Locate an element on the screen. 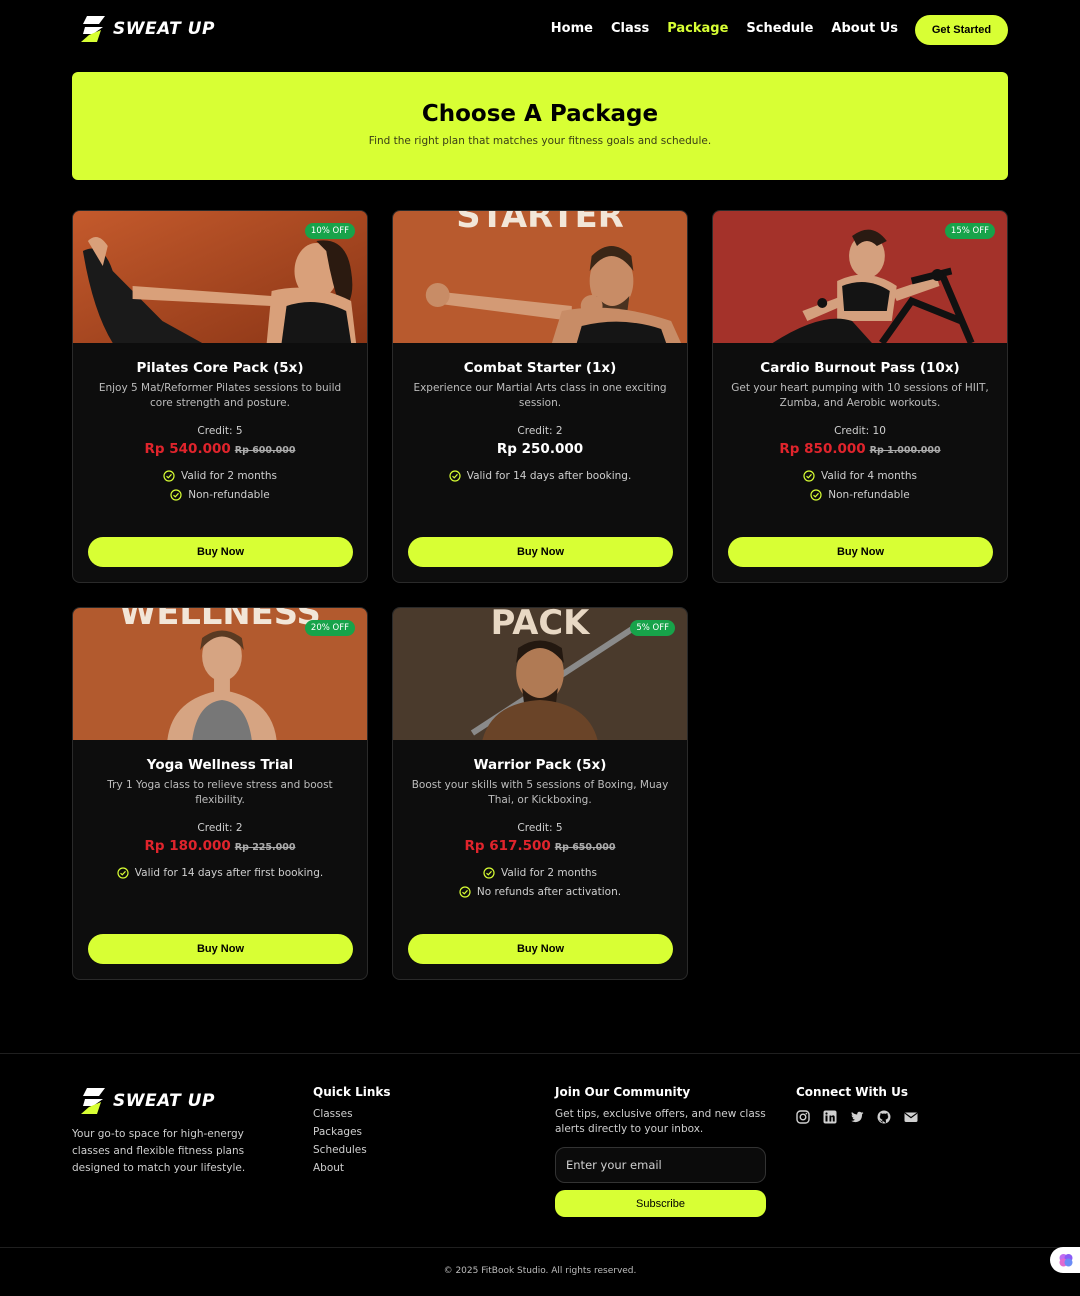  assistant-widget-button is located at coordinates (1065, 1260).